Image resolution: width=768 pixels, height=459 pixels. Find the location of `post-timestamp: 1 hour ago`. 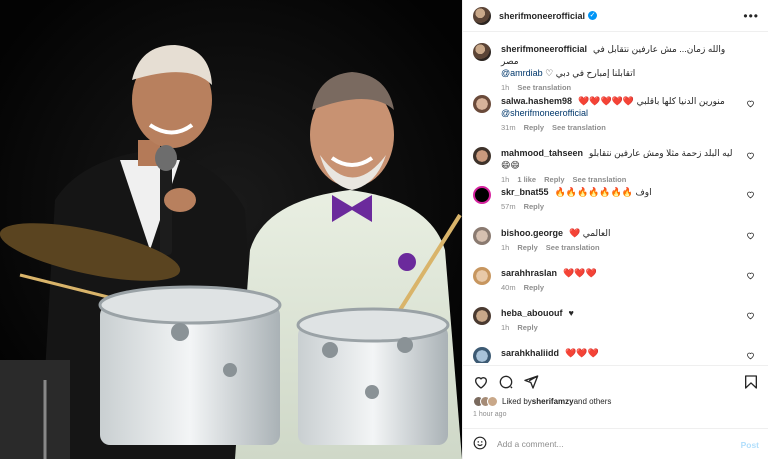

post-timestamp: 1 hour ago is located at coordinates (490, 414).